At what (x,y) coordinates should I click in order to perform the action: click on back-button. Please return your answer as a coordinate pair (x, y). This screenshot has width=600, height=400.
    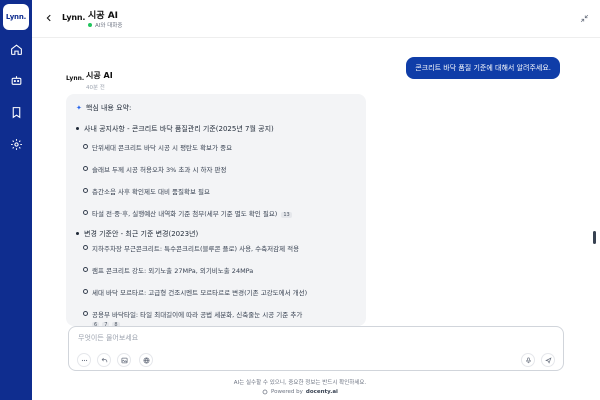
    Looking at the image, I should click on (49, 18).